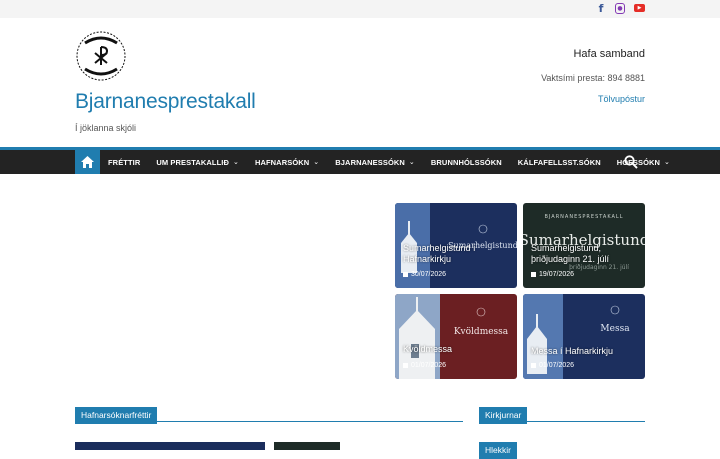  I want to click on post-card: Kvöldmessa Kvöldmessa 01/07/2026, so click(456, 336).